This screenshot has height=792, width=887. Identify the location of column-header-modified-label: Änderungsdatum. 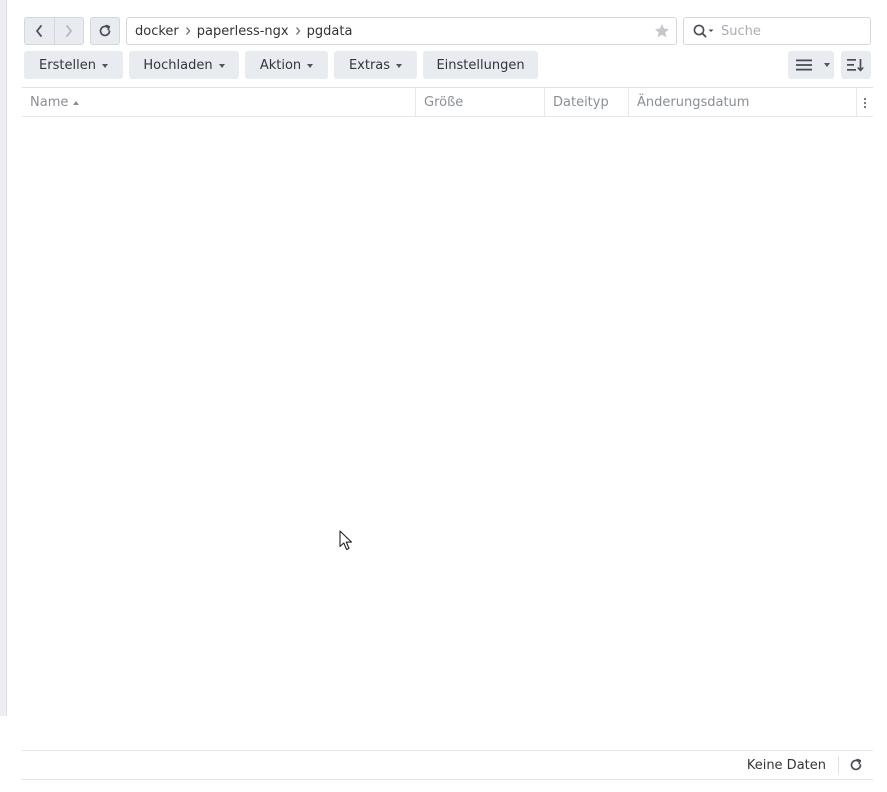
(693, 102).